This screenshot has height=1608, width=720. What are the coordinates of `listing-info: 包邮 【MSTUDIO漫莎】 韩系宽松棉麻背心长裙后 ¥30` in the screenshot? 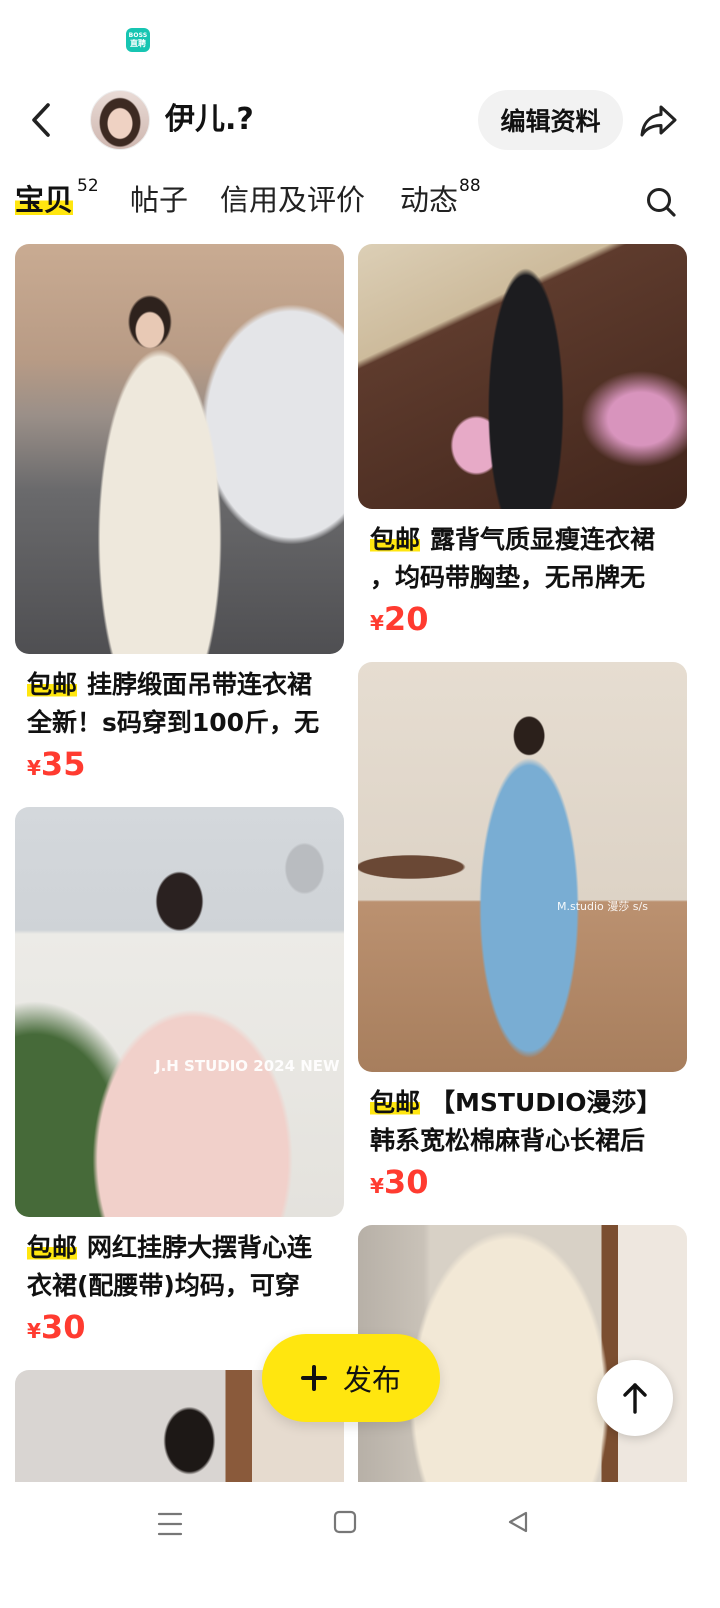 It's located at (522, 1138).